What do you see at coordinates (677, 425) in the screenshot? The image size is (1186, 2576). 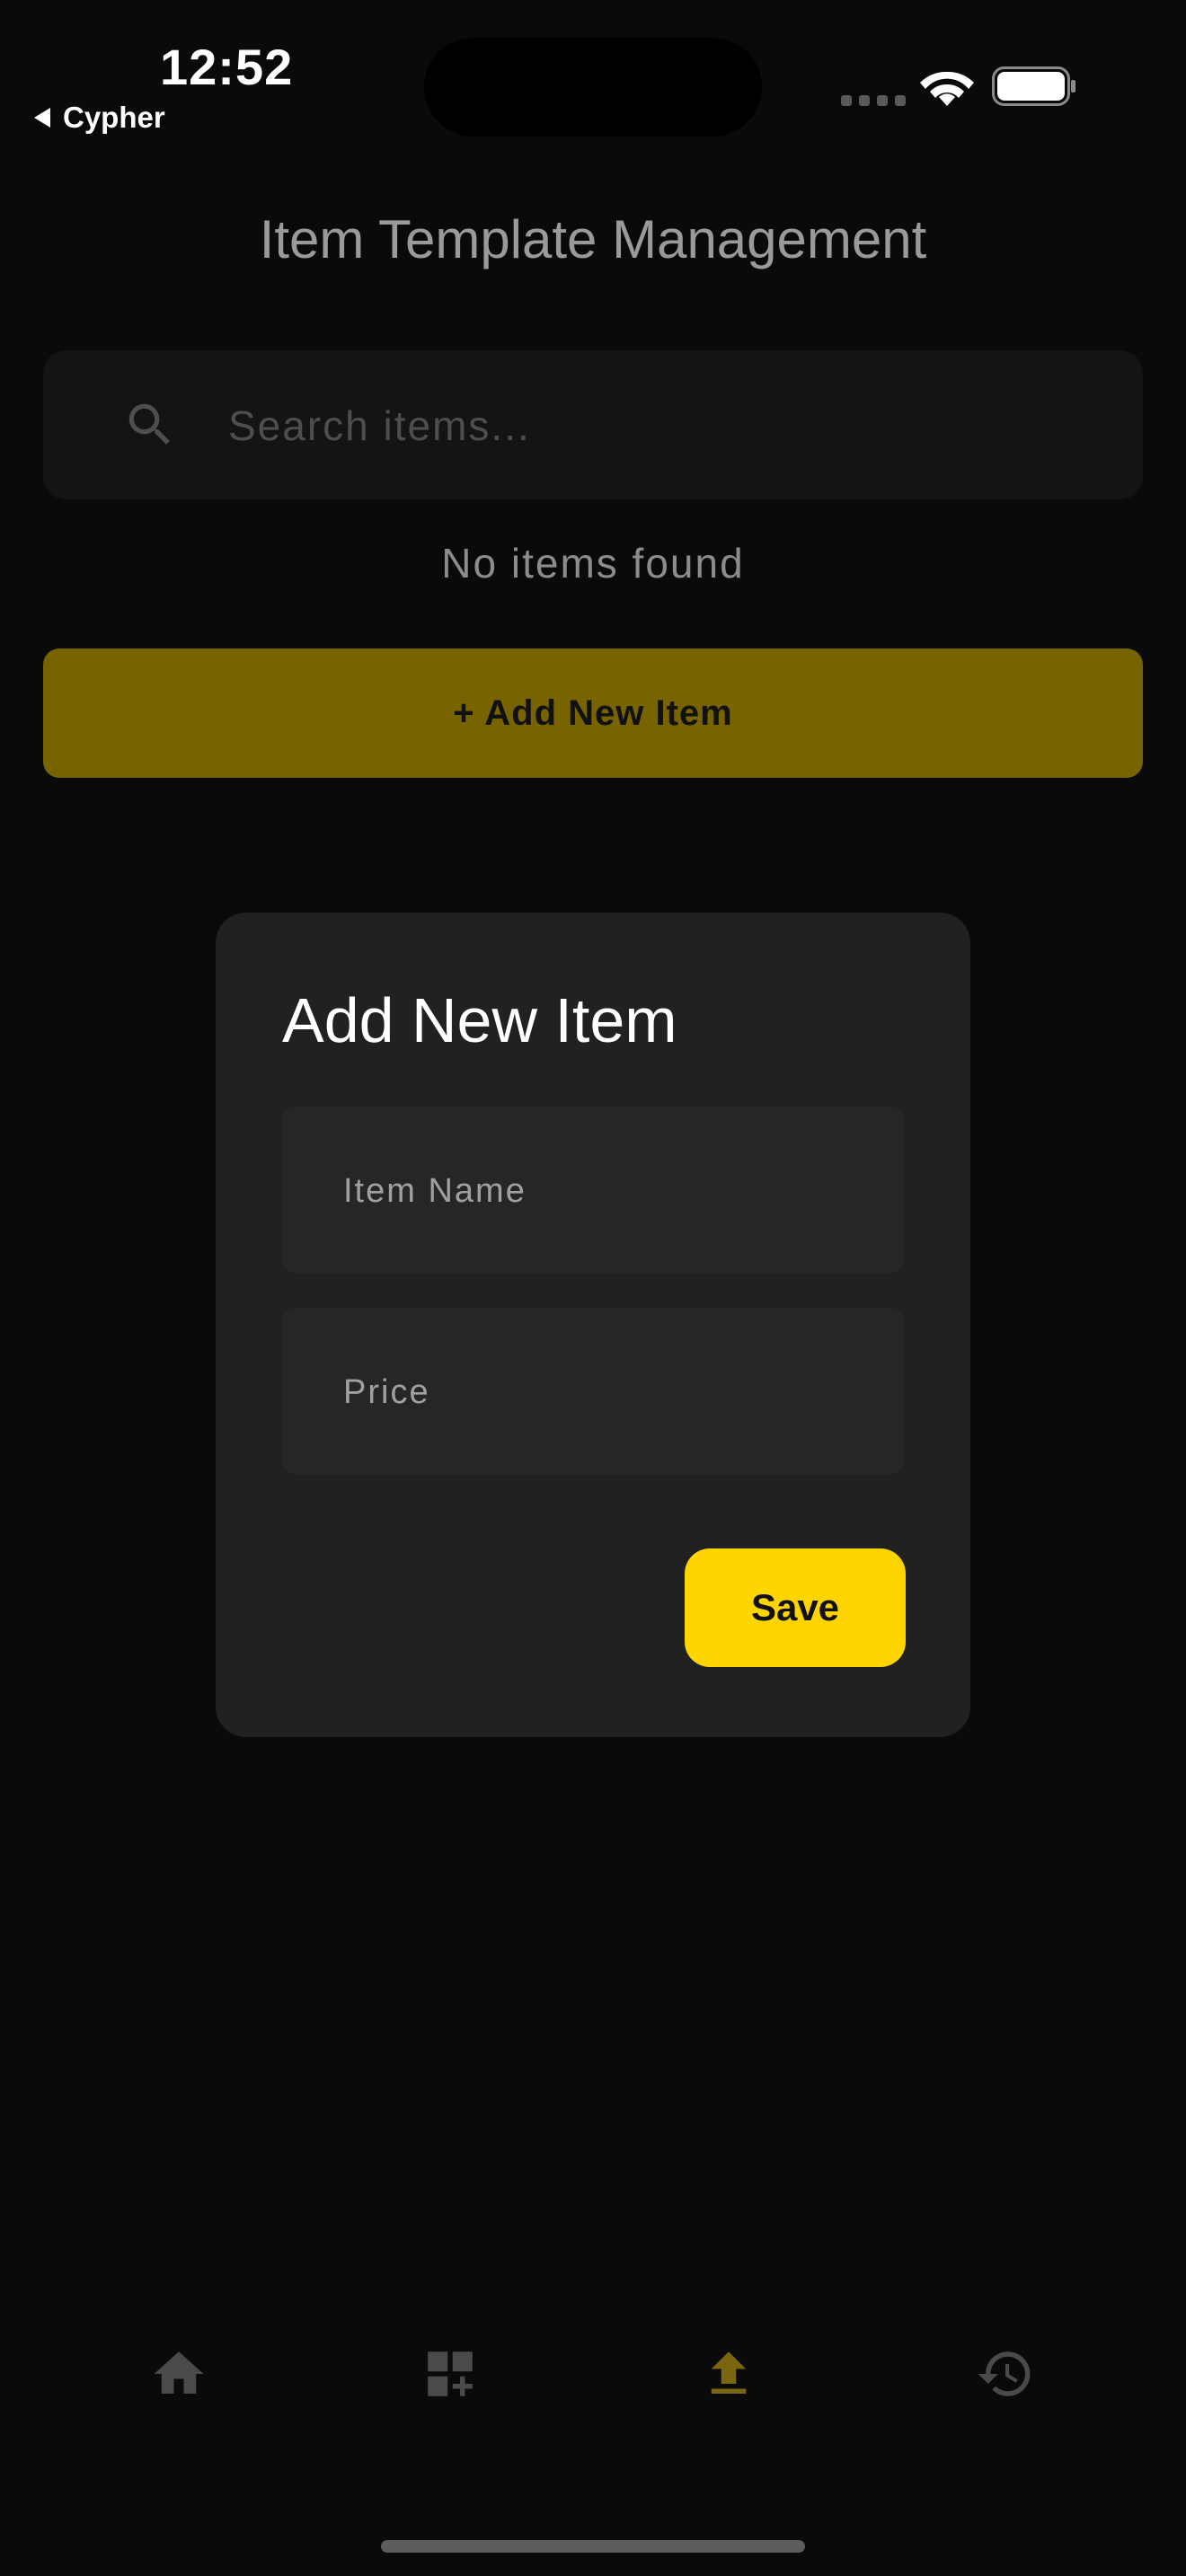 I see `search-input` at bounding box center [677, 425].